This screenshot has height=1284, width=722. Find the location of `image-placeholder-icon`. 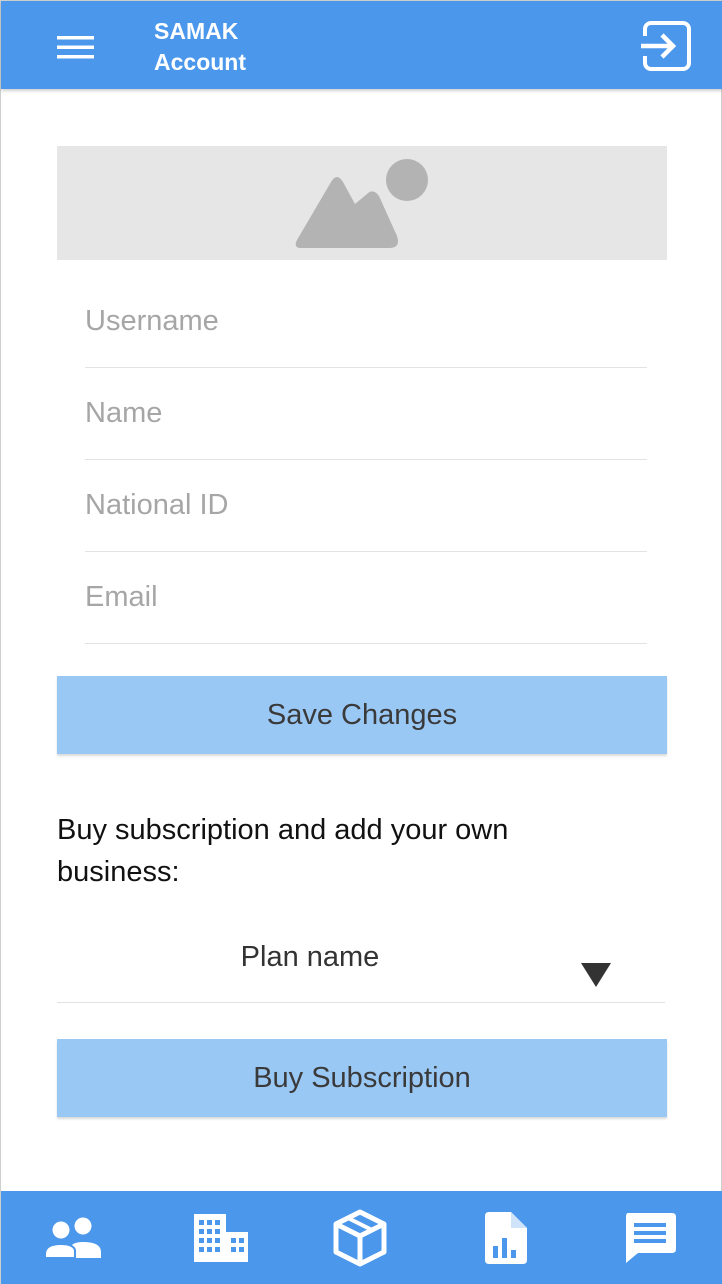

image-placeholder-icon is located at coordinates (361, 203).